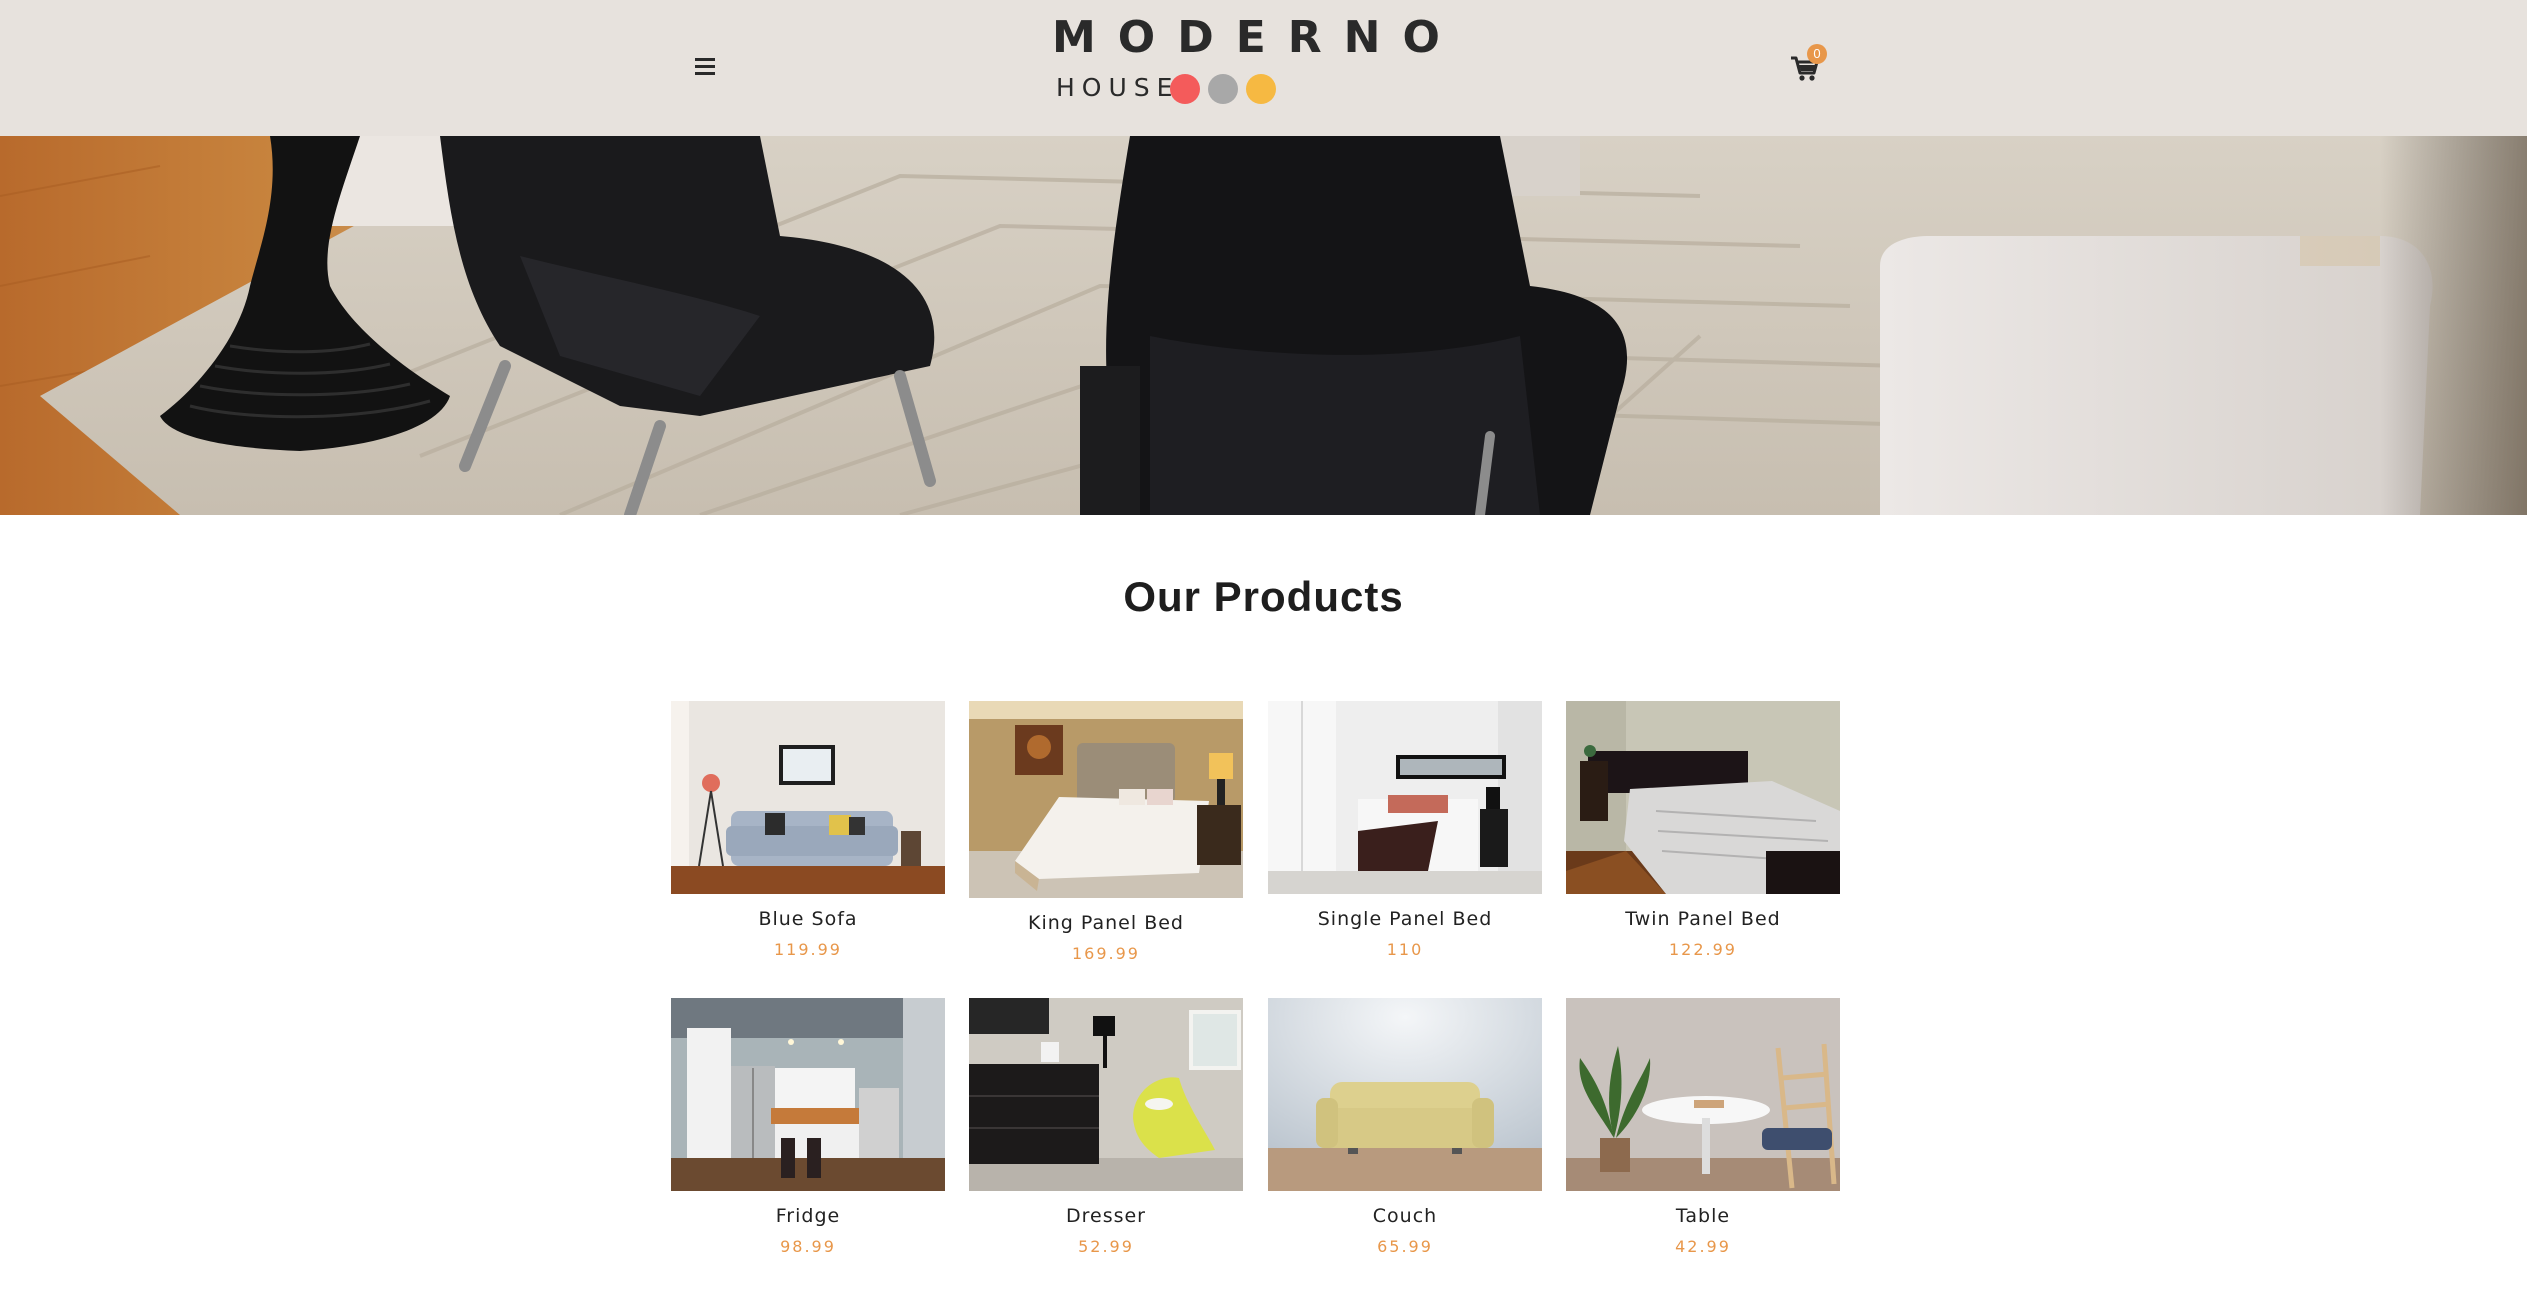  I want to click on product-card-king-panel-bed: King Panel Bed 169.99, so click(1106, 841).